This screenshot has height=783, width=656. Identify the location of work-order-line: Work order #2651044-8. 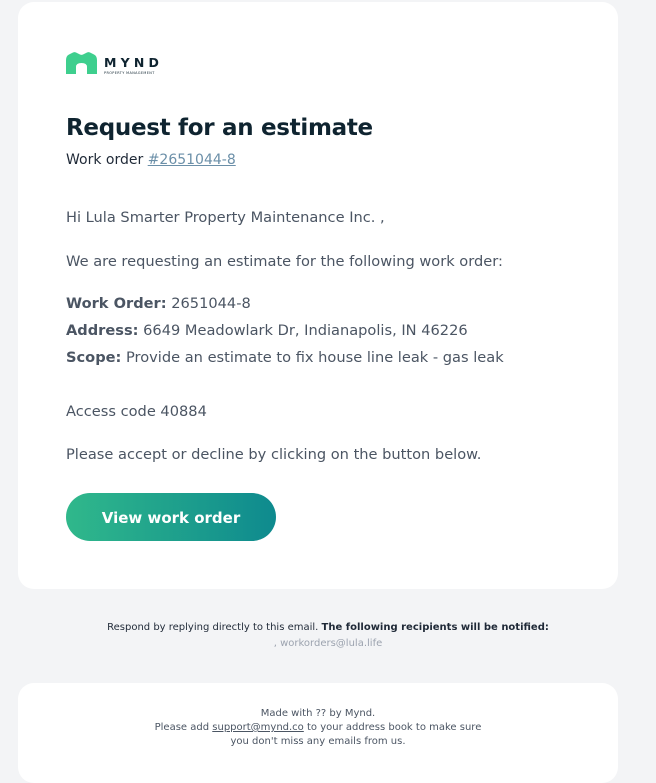
(151, 160).